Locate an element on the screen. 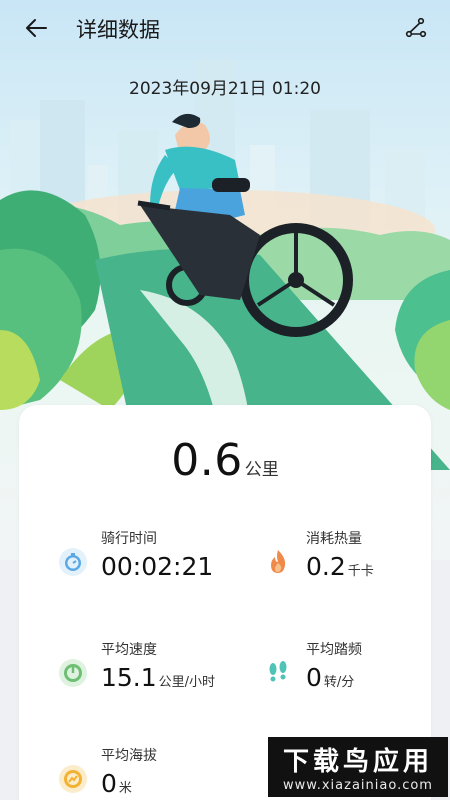 This screenshot has width=450, height=800. share-button is located at coordinates (416, 28).